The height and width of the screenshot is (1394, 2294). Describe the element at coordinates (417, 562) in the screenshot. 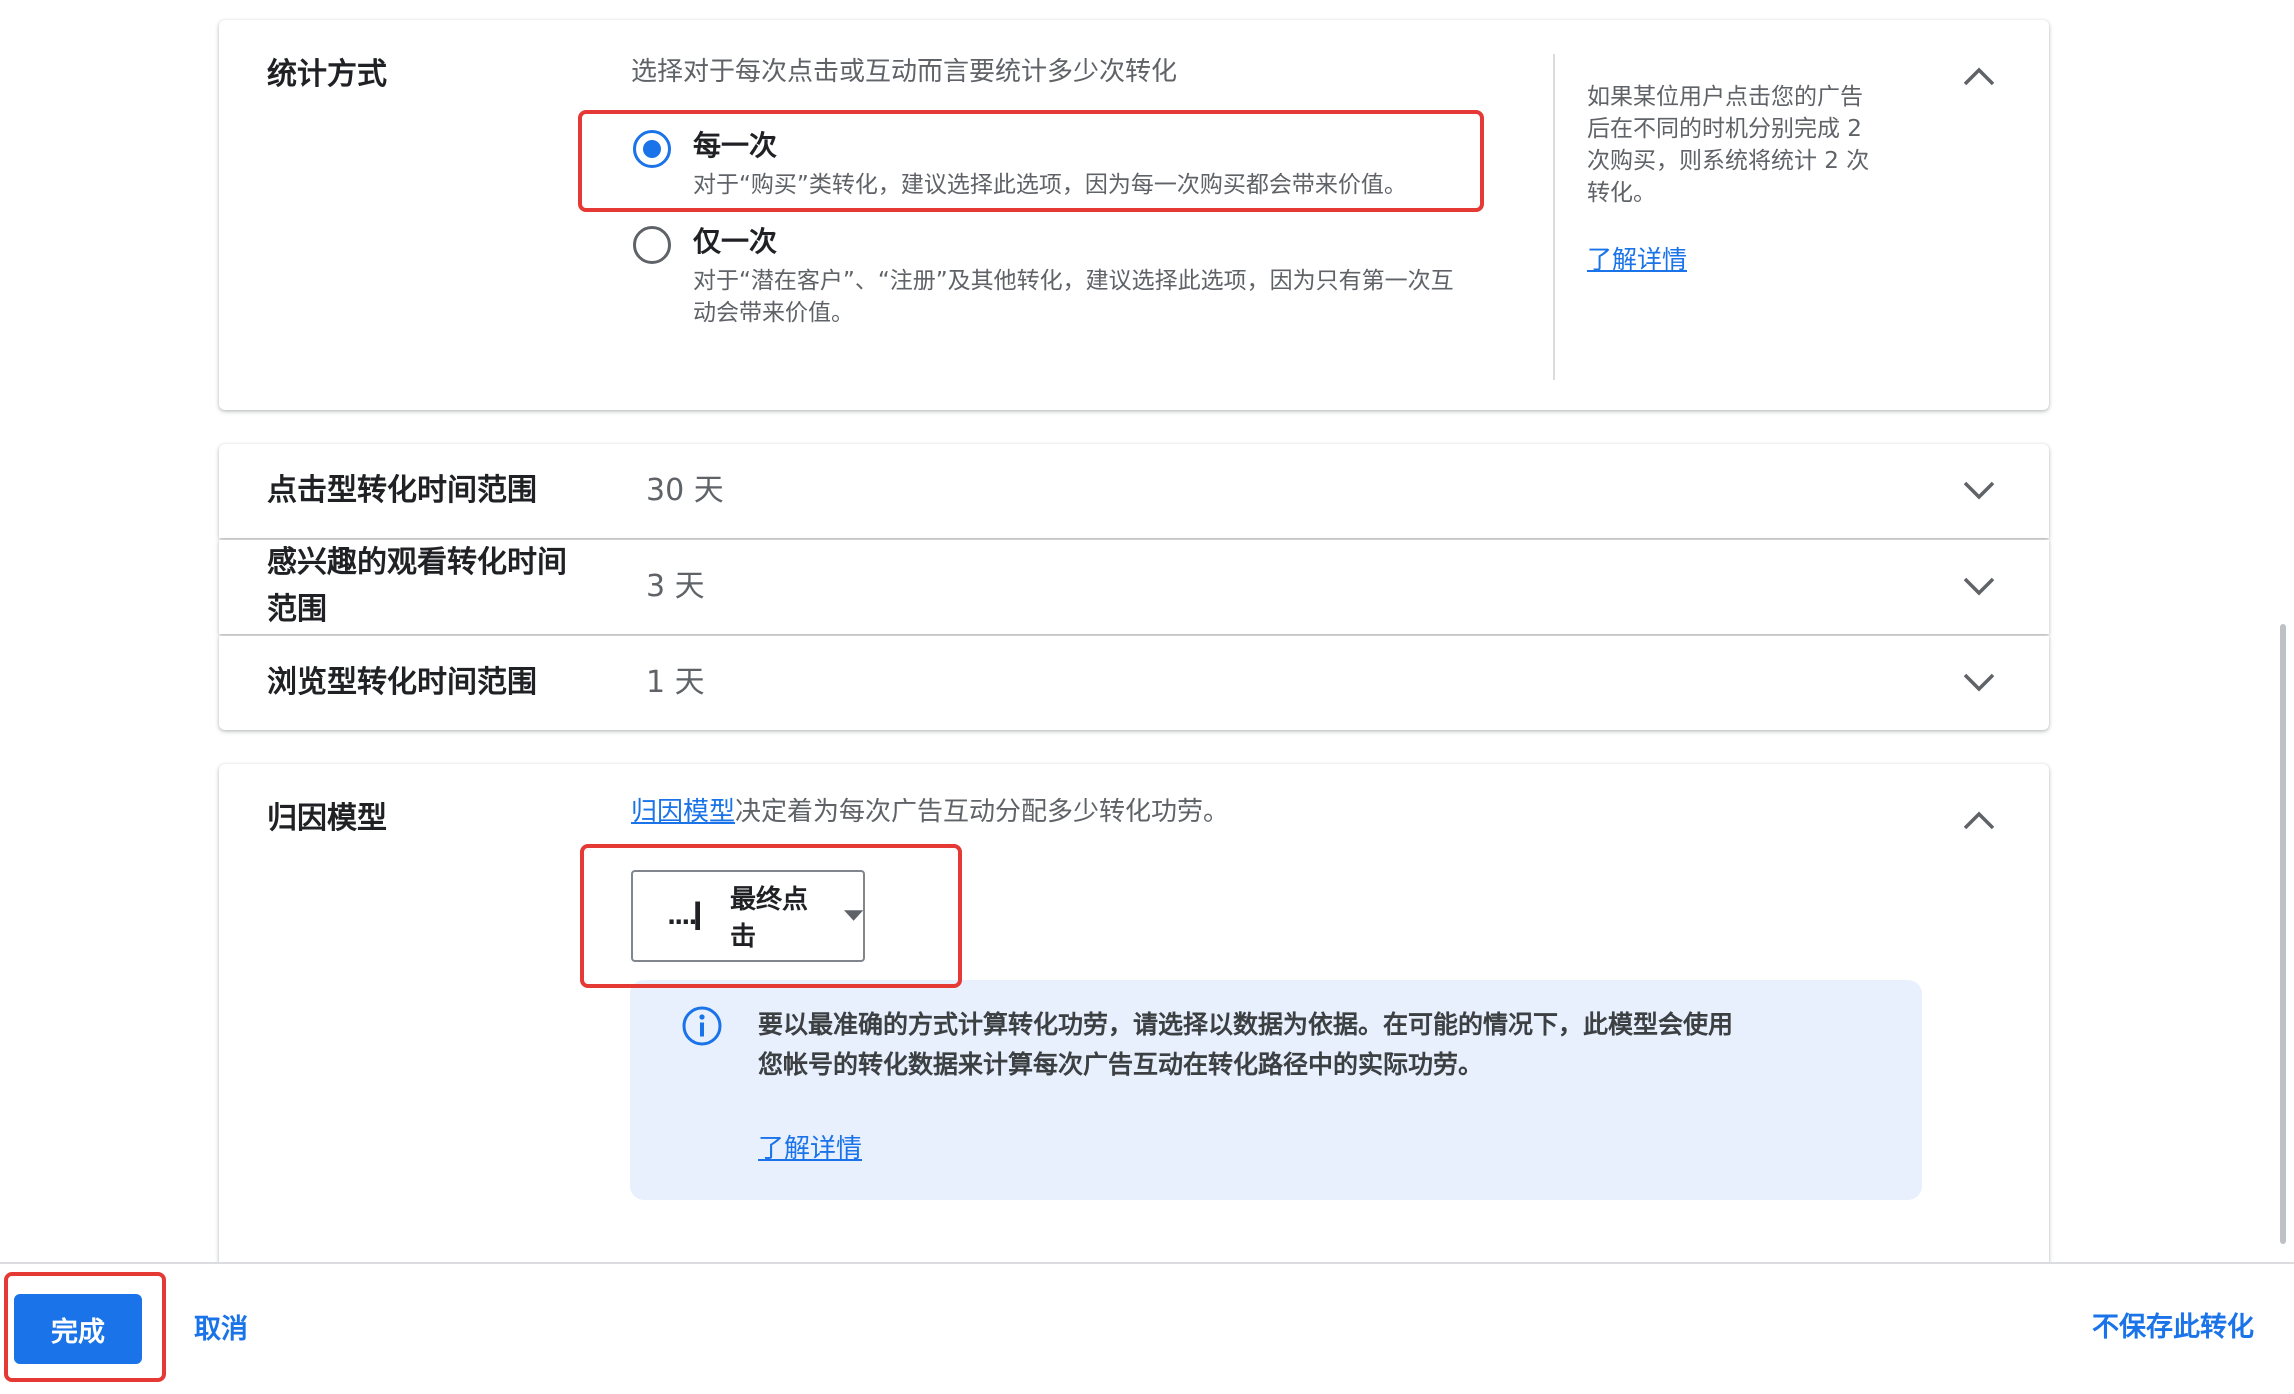

I see `engaged-view-window-title-line1: 感兴趣的观看转化时间` at that location.